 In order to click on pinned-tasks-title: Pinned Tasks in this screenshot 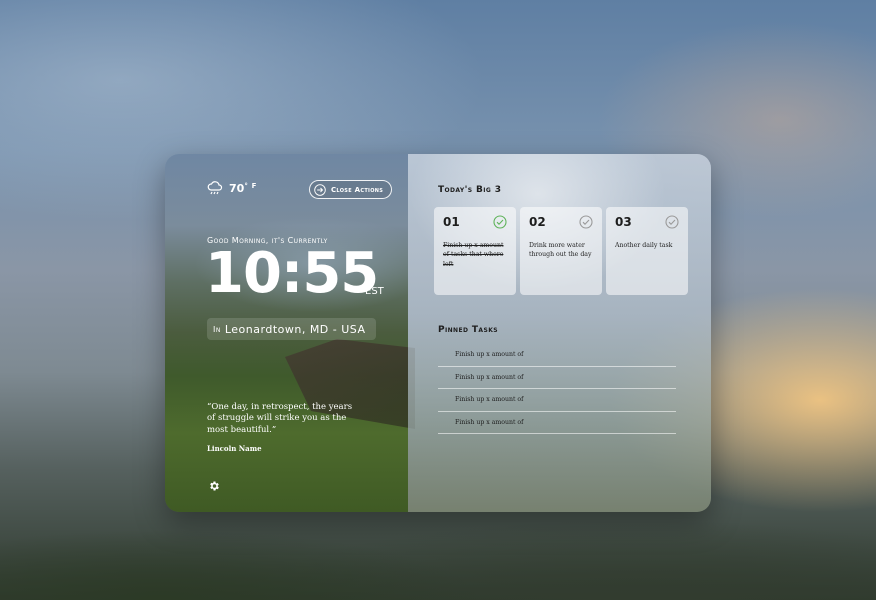, I will do `click(468, 330)`.